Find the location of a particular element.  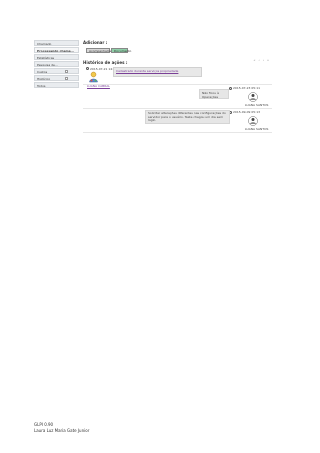

sidebar-item-all: Todos is located at coordinates (56, 85).